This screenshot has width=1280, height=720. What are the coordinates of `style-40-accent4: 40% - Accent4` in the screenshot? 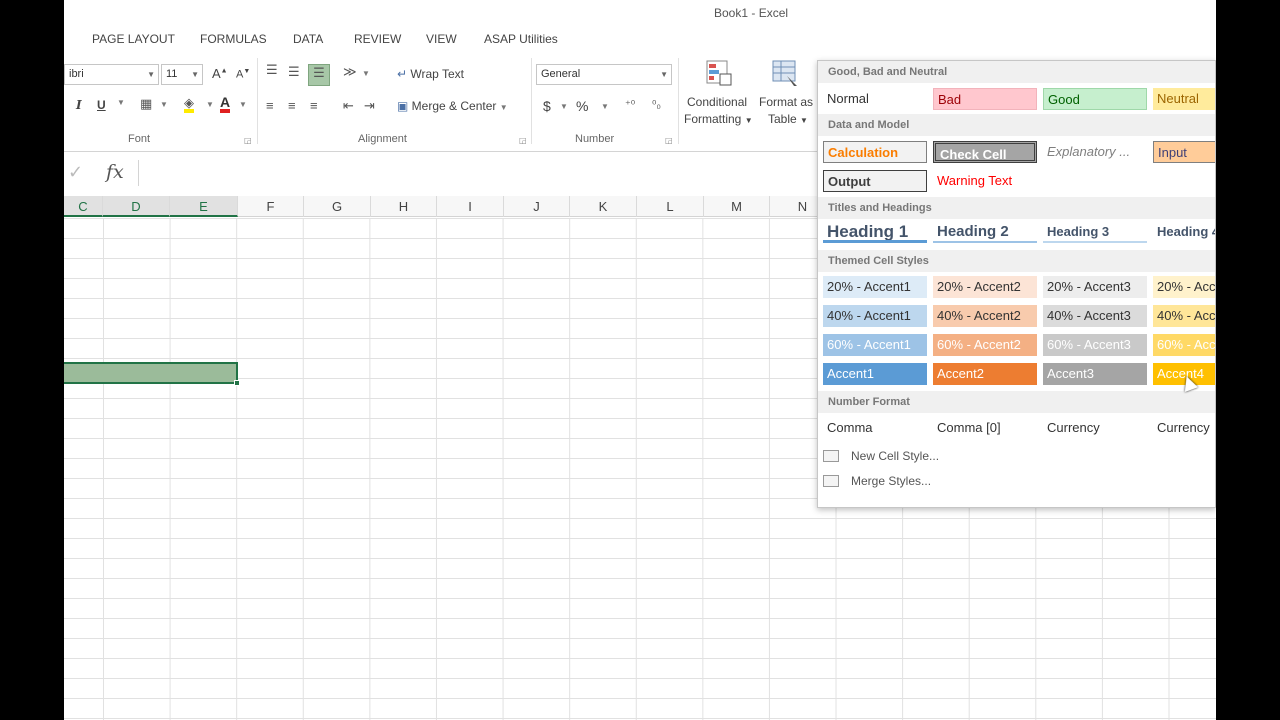 It's located at (1184, 316).